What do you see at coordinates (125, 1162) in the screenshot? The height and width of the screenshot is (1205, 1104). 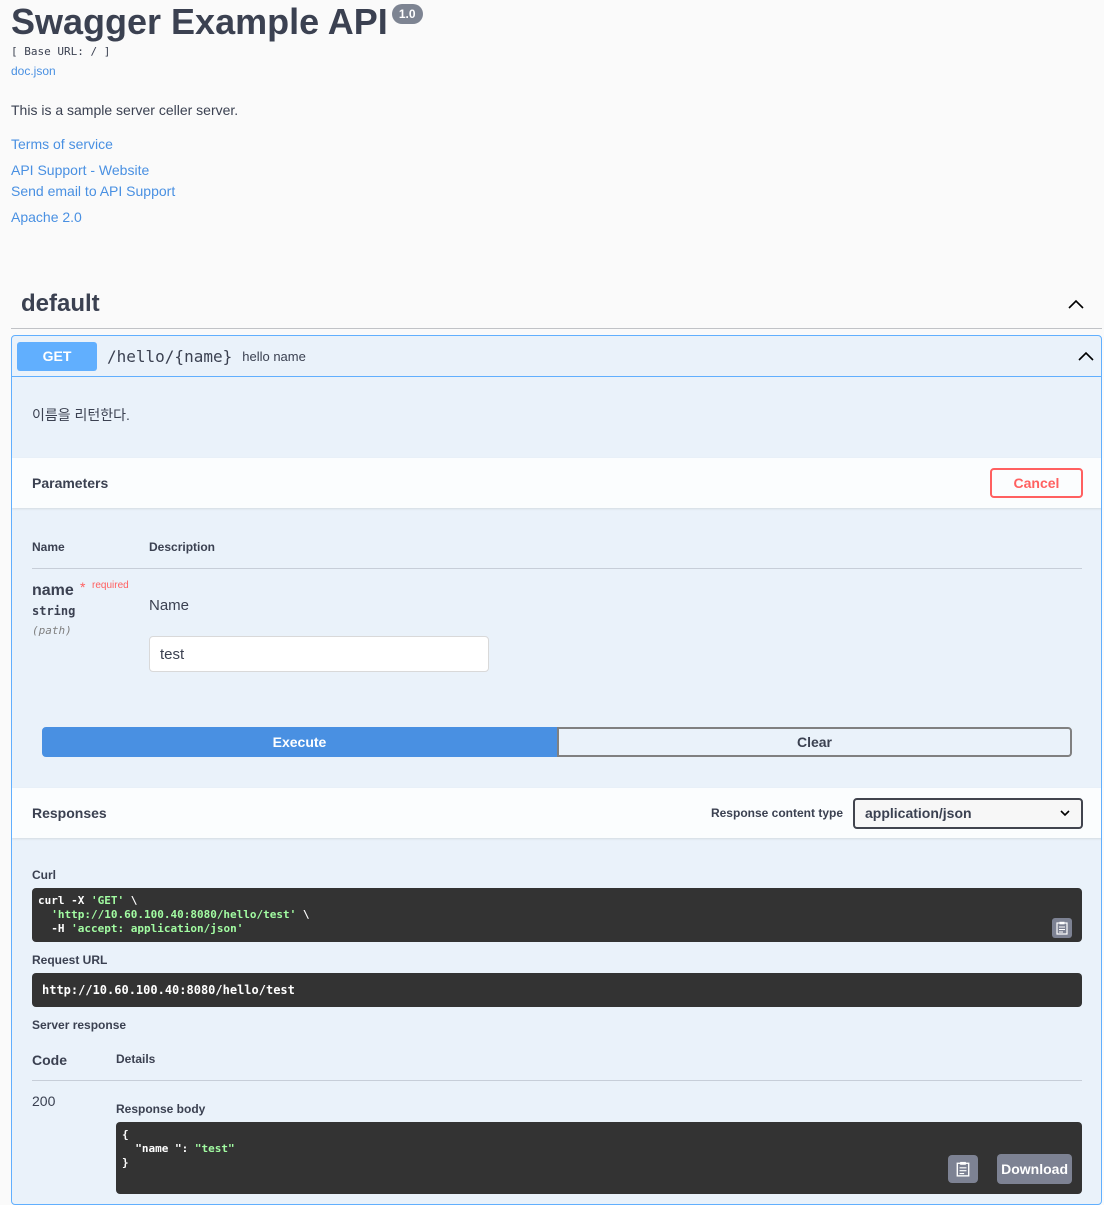 I see `body-line: }` at bounding box center [125, 1162].